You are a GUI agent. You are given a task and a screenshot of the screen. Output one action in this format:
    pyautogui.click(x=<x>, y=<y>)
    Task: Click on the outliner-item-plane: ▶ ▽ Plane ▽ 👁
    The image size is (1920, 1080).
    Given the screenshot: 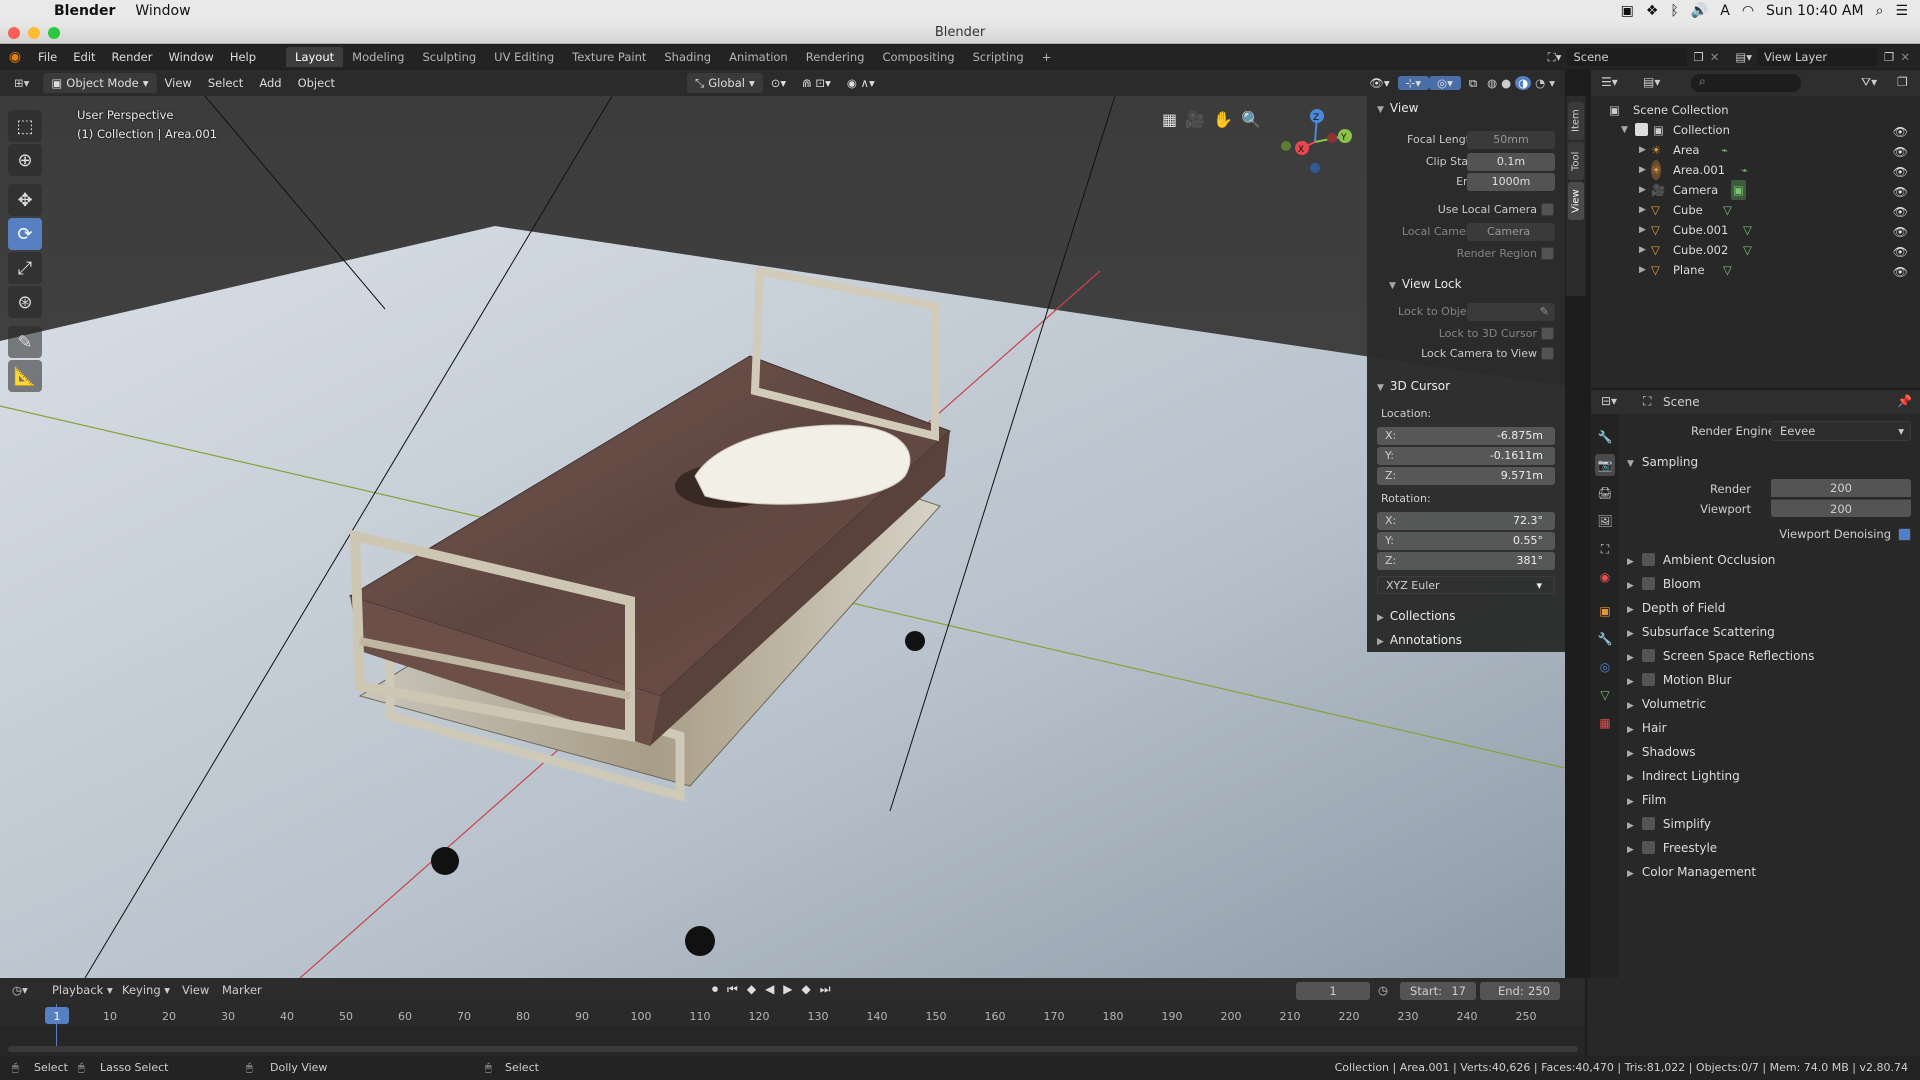 What is the action you would take?
    pyautogui.click(x=1755, y=270)
    